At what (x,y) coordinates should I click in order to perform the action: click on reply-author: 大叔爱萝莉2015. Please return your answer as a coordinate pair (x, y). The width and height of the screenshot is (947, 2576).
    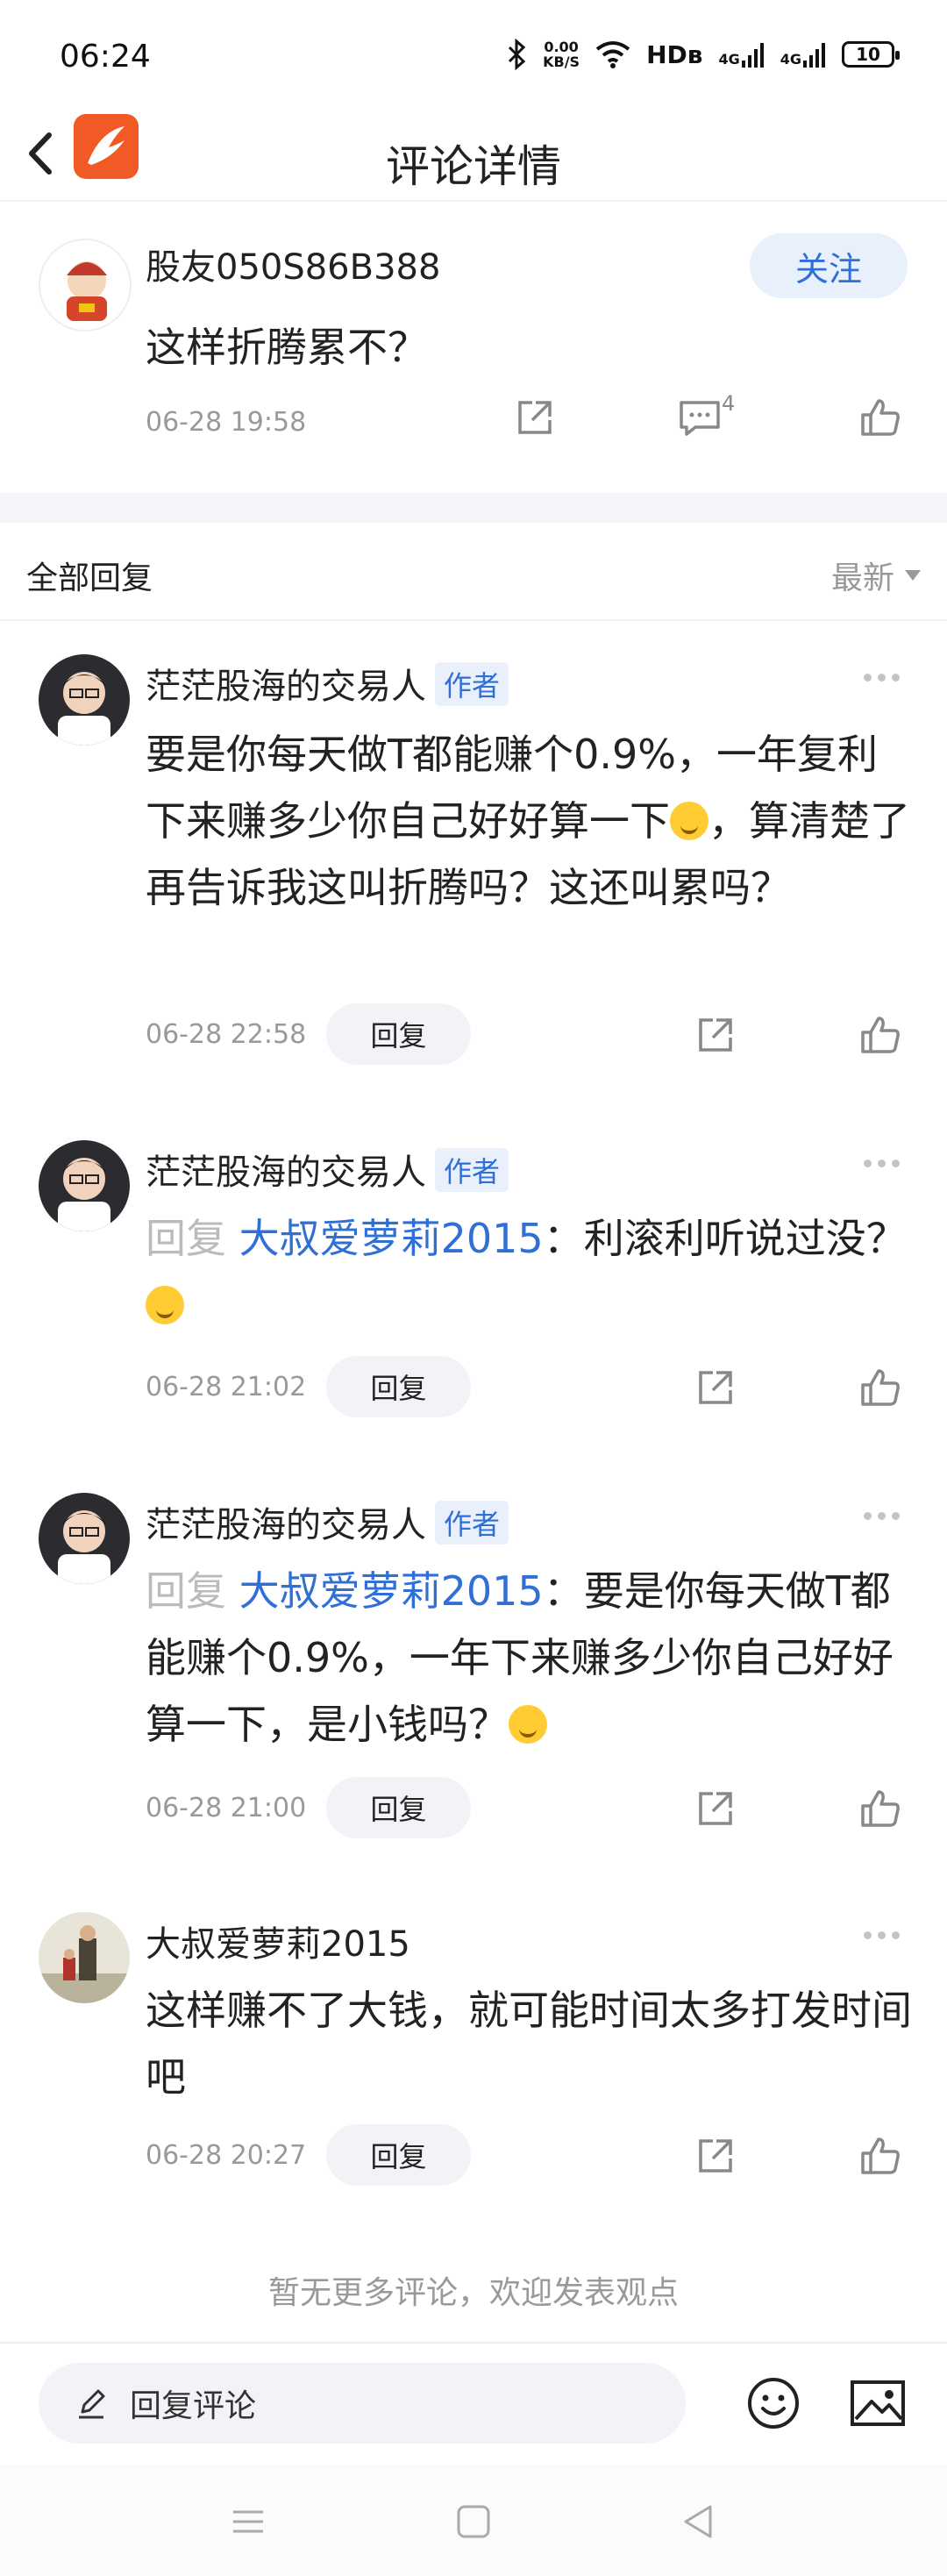
    Looking at the image, I should click on (278, 1941).